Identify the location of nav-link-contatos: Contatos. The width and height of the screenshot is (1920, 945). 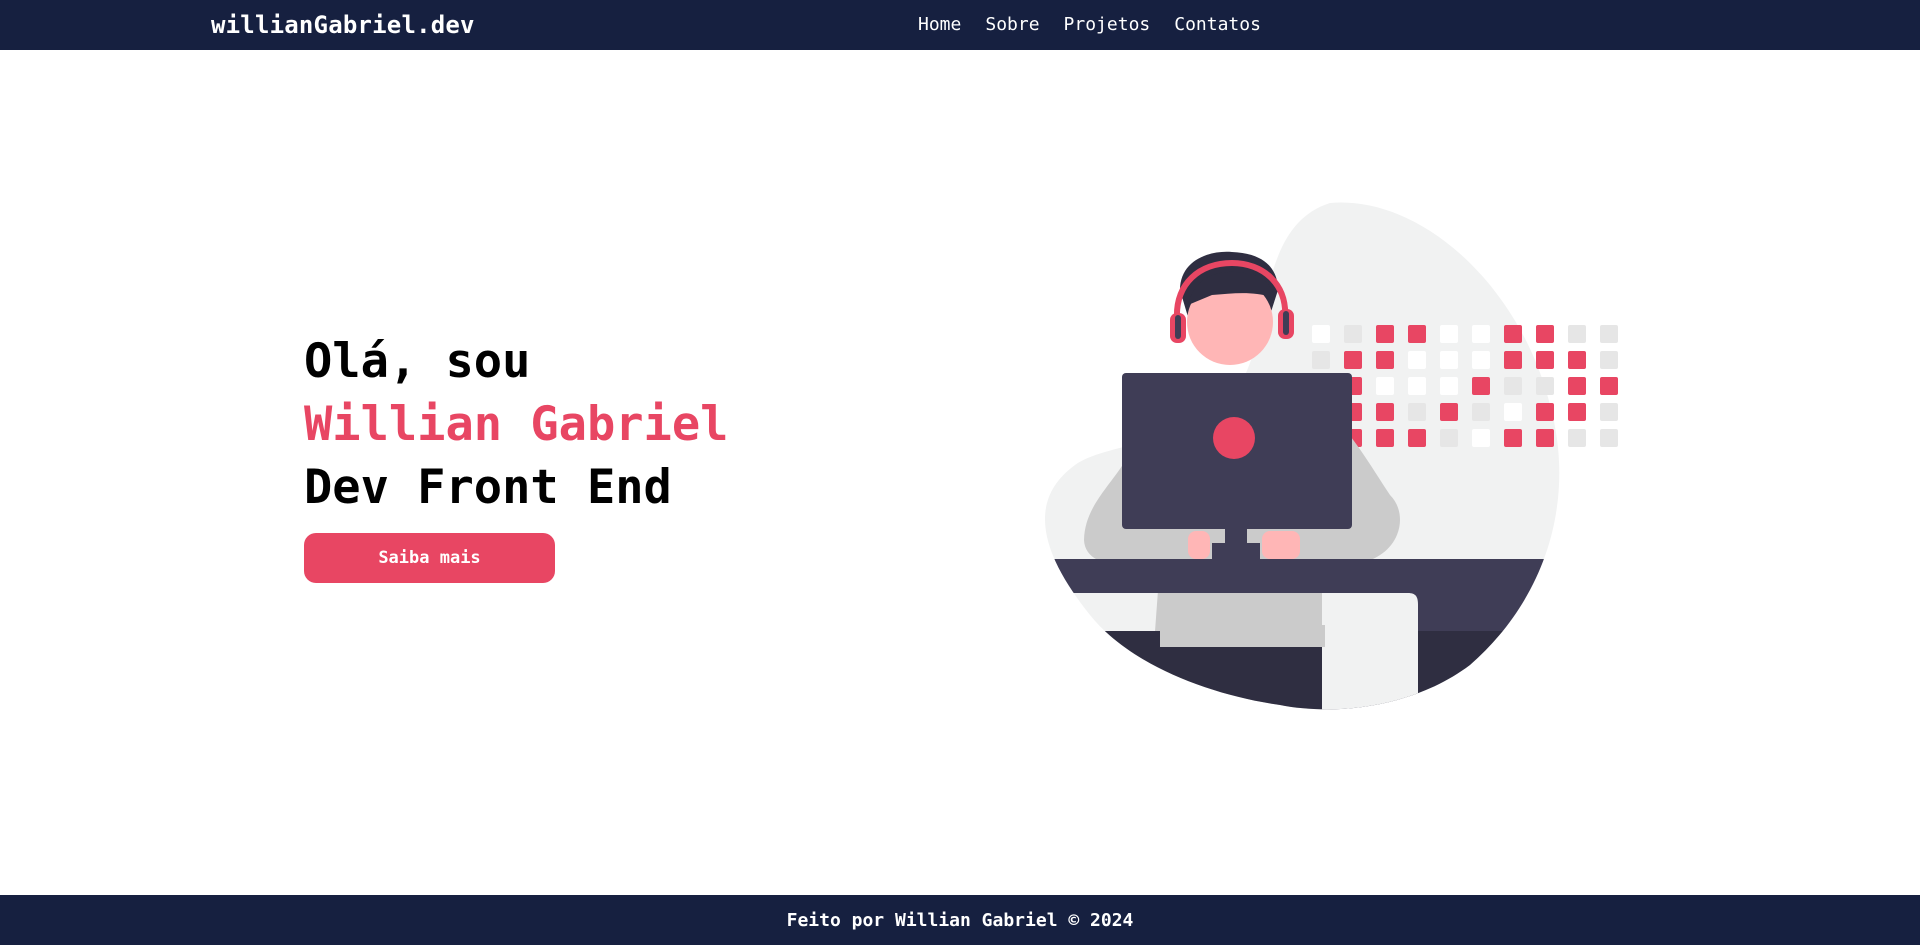
(1217, 25).